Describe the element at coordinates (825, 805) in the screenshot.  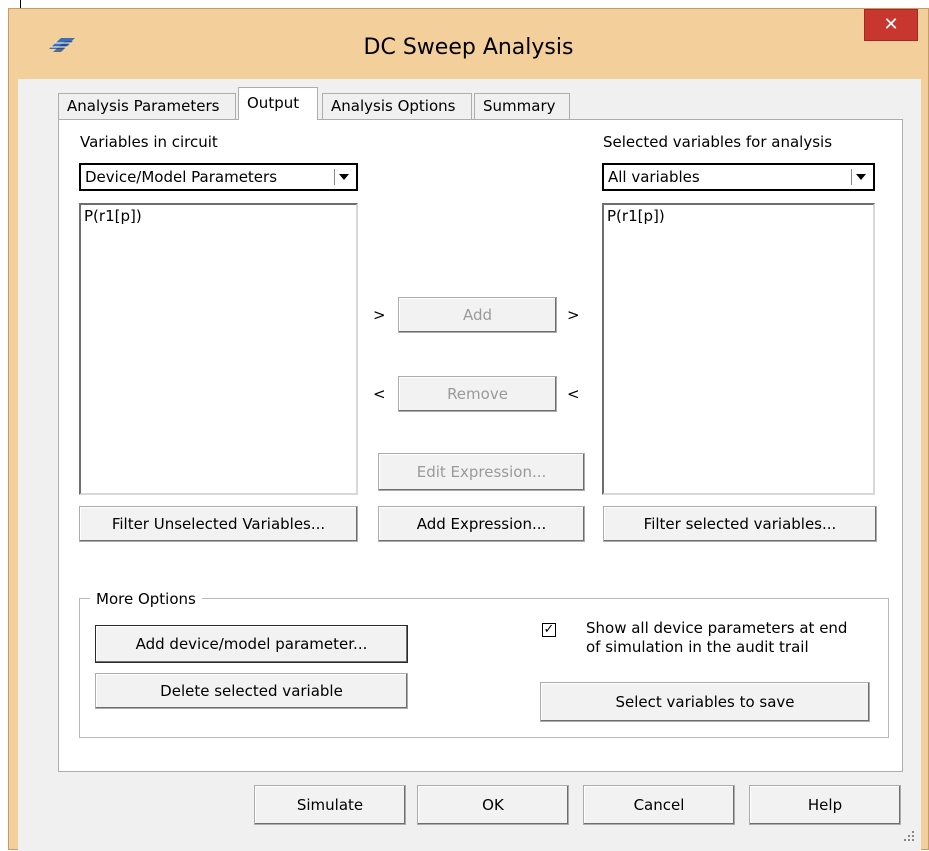
I see `help-button: Help` at that location.